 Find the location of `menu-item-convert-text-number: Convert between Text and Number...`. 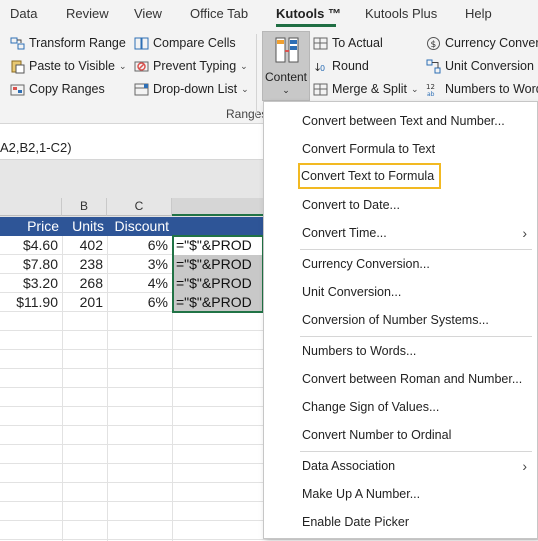

menu-item-convert-text-number: Convert between Text and Number... is located at coordinates (401, 121).